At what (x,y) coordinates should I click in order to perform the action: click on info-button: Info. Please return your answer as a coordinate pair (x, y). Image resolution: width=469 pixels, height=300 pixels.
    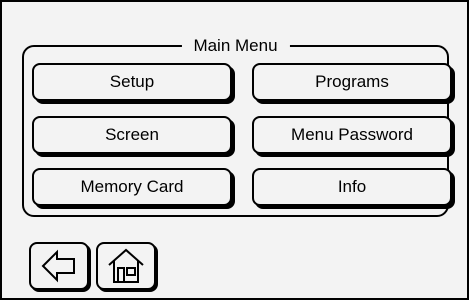
    Looking at the image, I should click on (352, 187).